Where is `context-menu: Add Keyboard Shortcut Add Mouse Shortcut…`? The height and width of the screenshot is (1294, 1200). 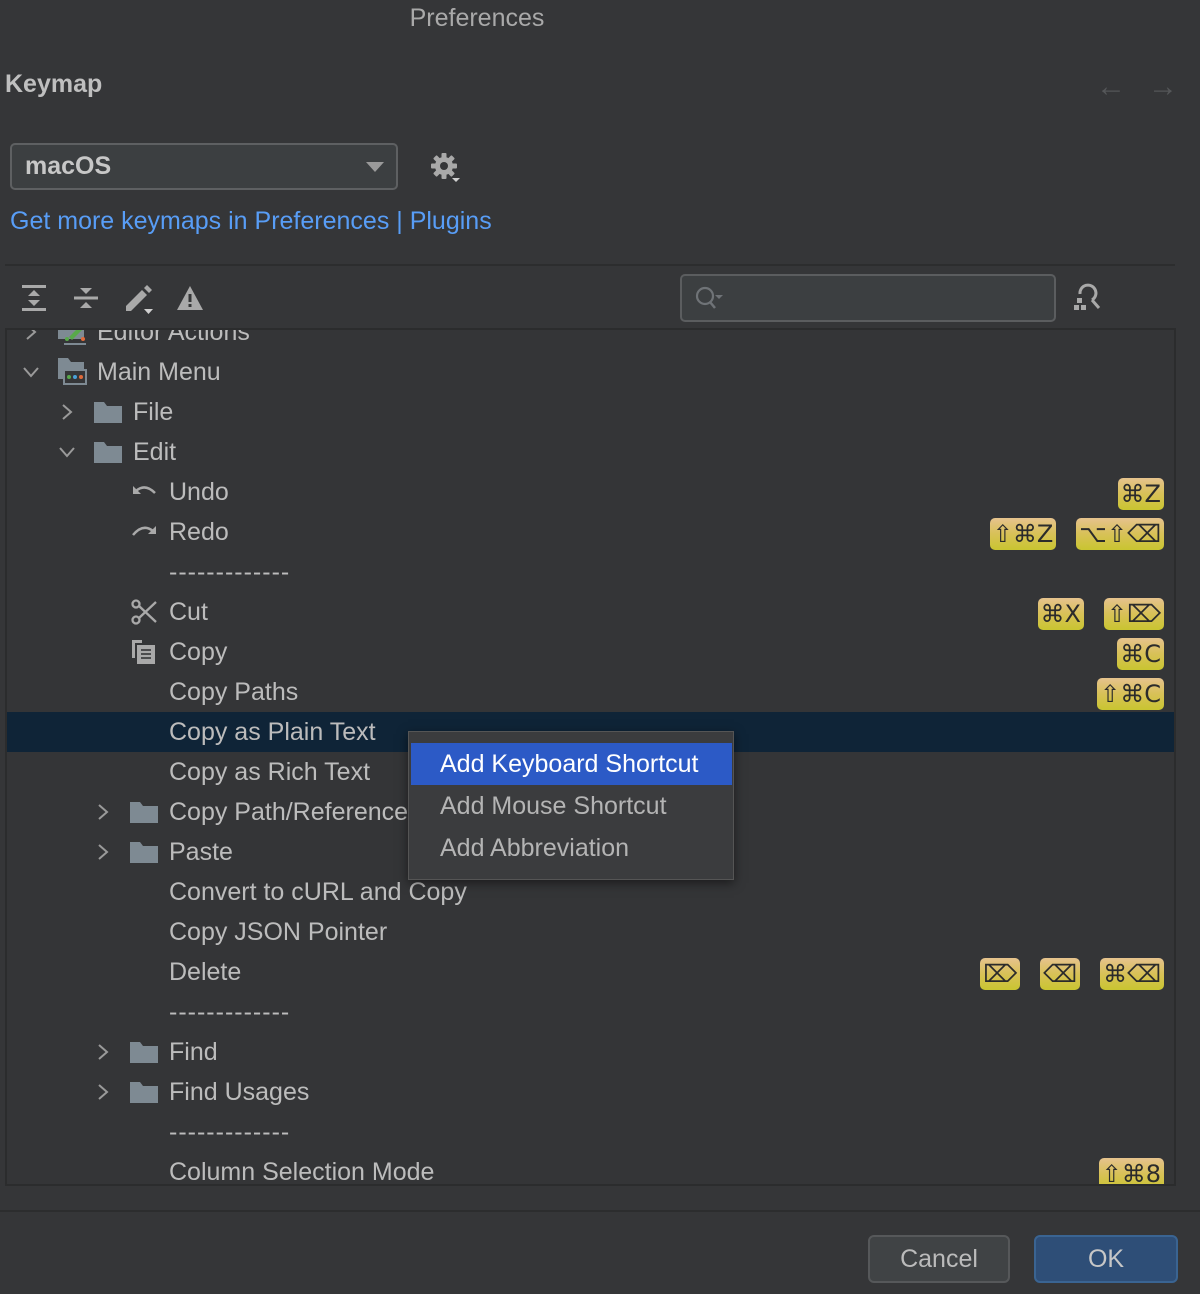
context-menu: Add Keyboard Shortcut Add Mouse Shortcut… is located at coordinates (571, 805).